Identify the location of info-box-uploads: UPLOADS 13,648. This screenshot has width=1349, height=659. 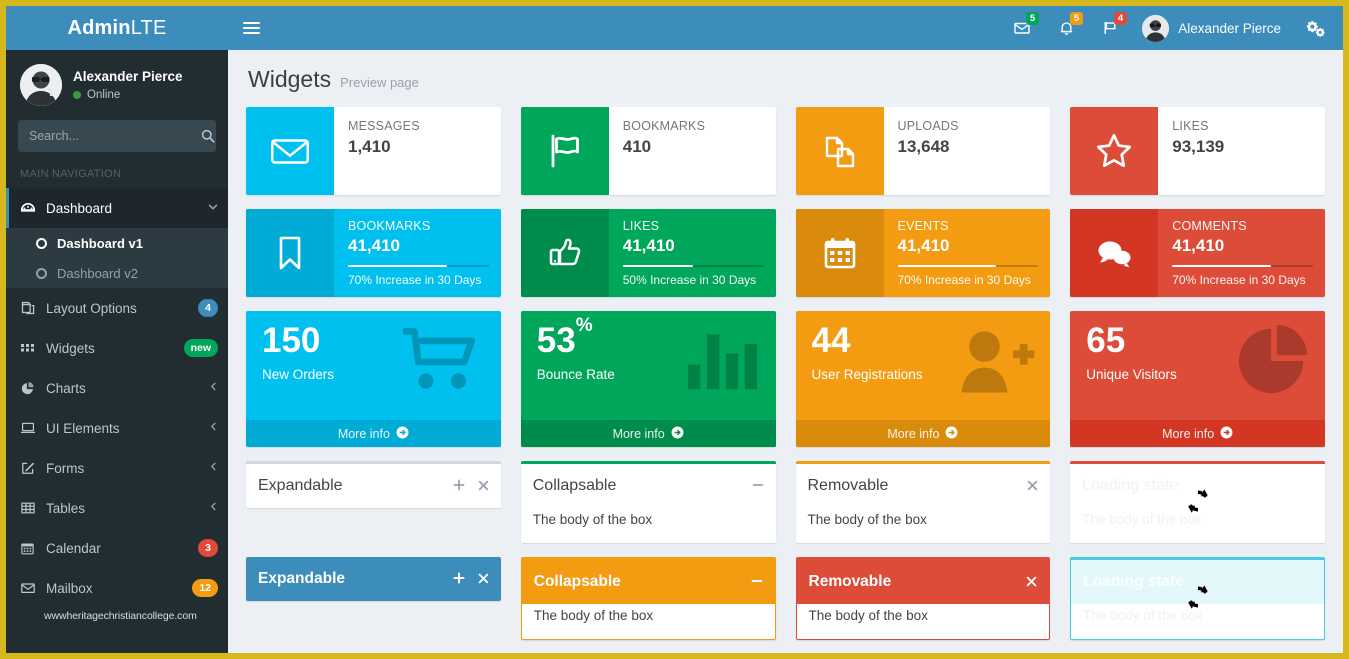
(923, 151).